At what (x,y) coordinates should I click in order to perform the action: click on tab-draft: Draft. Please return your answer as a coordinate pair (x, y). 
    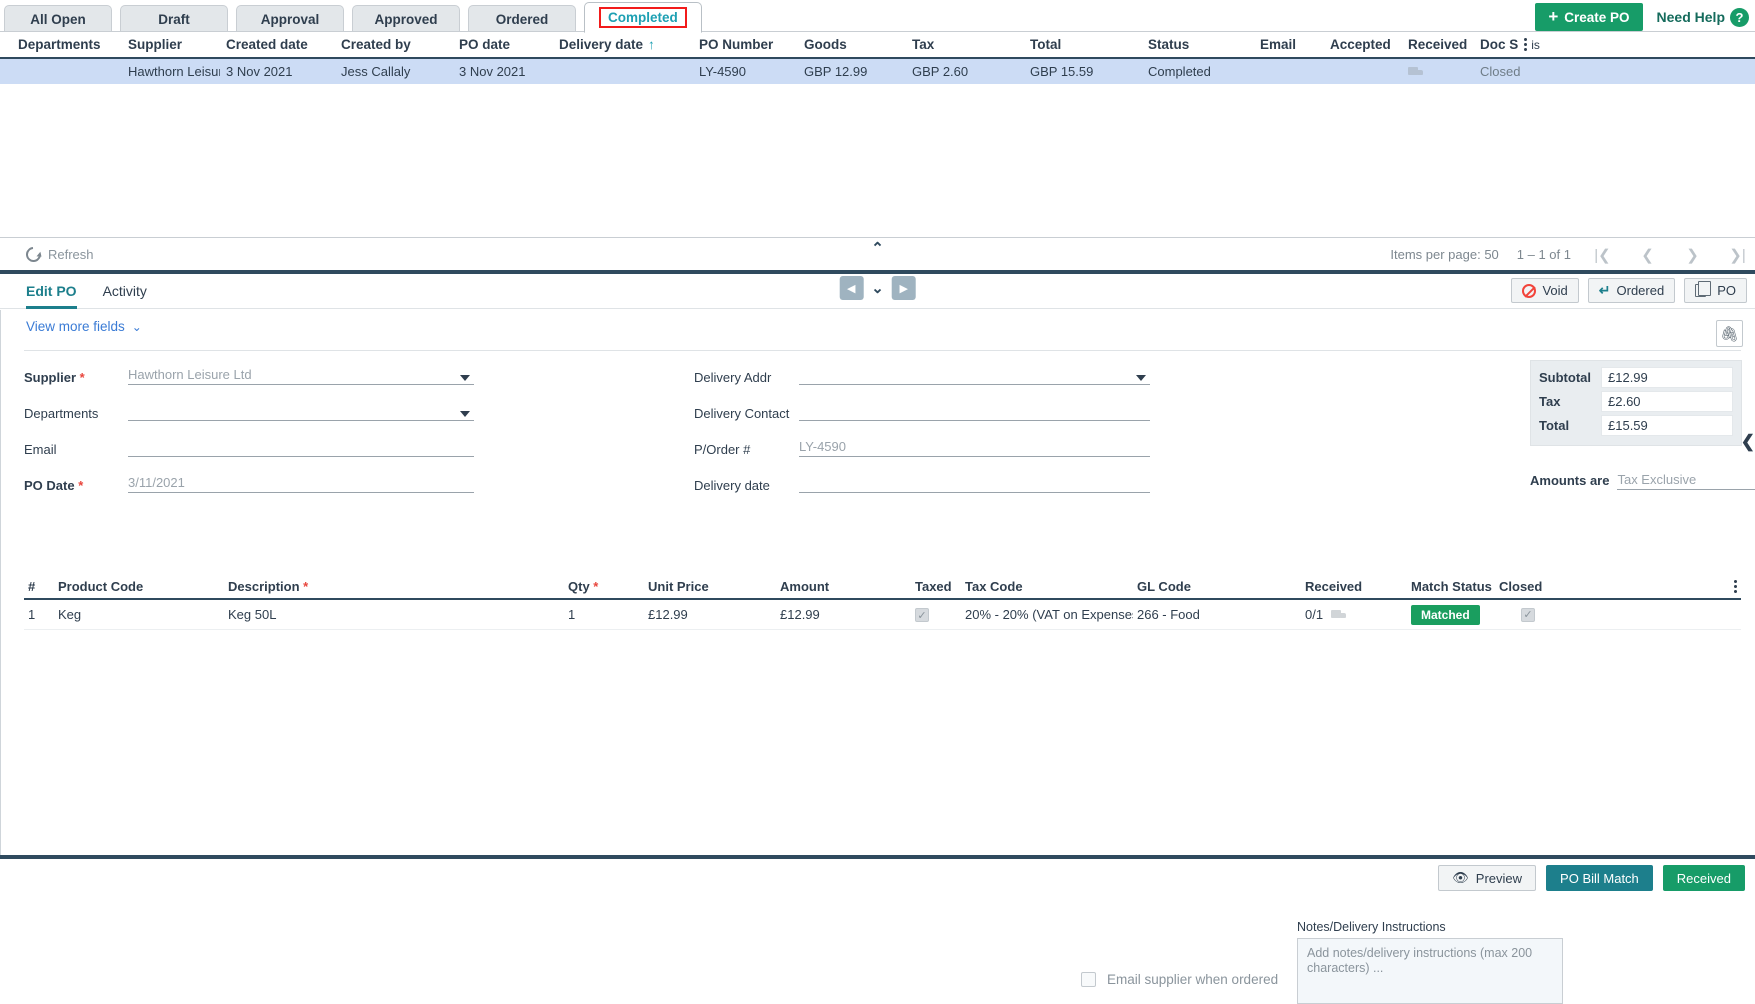
    Looking at the image, I should click on (174, 19).